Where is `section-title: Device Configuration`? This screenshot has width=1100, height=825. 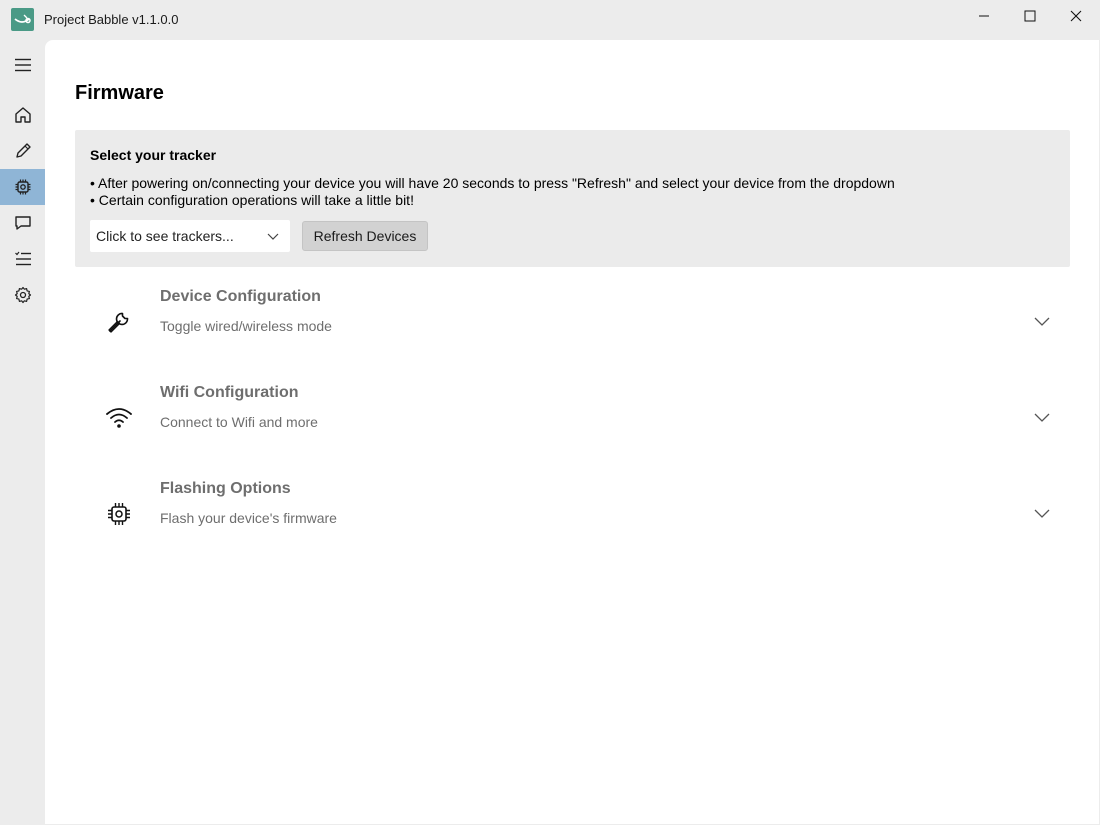
section-title: Device Configuration is located at coordinates (240, 296).